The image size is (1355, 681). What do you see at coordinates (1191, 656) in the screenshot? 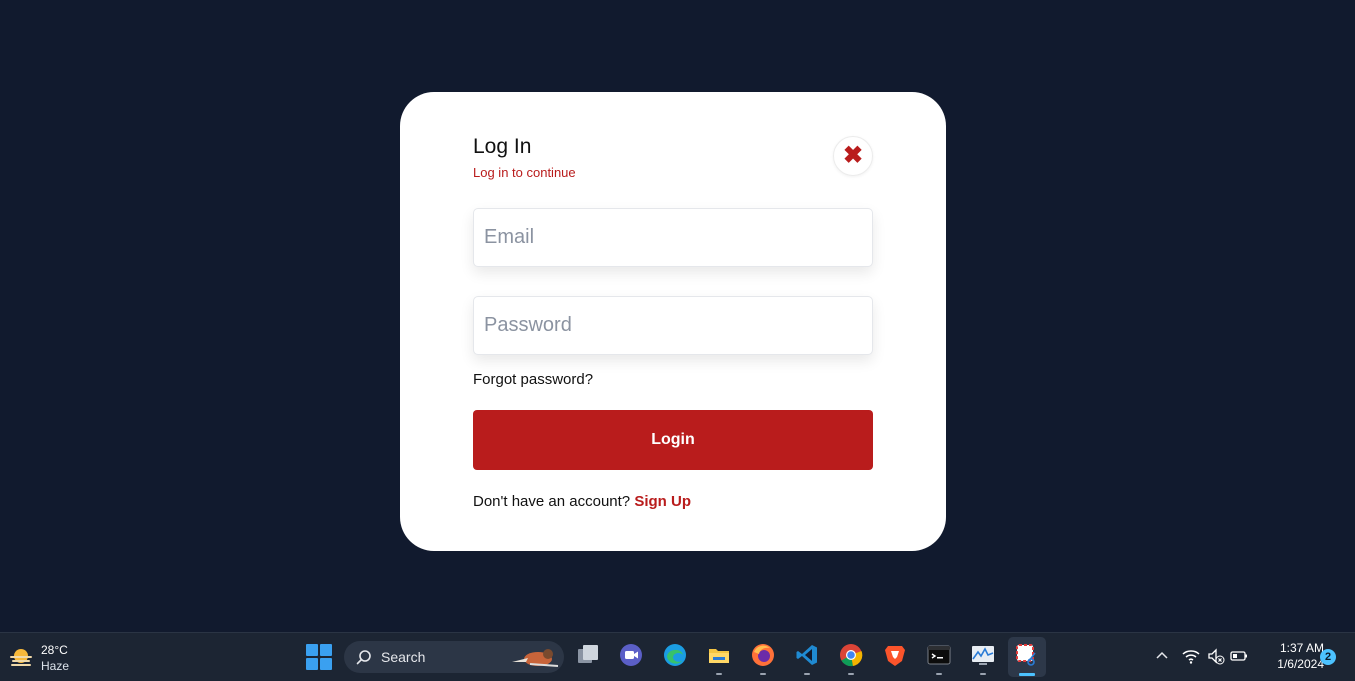
I see `wifi-icon` at bounding box center [1191, 656].